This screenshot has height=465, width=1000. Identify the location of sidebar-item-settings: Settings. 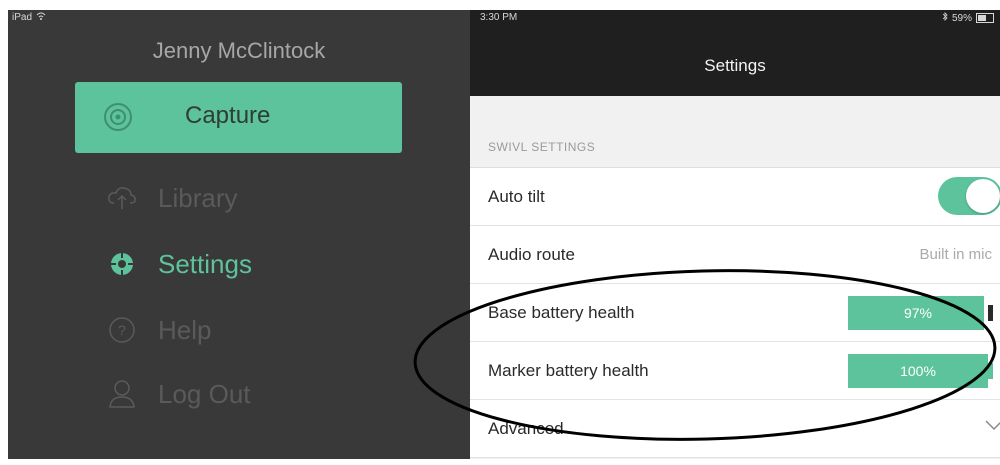
(179, 264).